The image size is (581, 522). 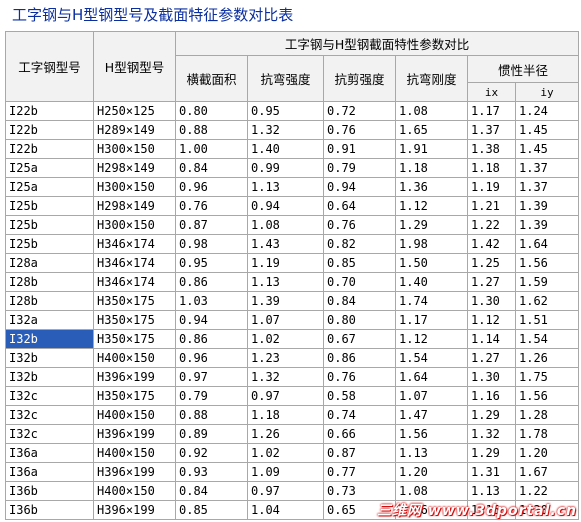 What do you see at coordinates (211, 453) in the screenshot?
I see `table-cell: 0.92` at bounding box center [211, 453].